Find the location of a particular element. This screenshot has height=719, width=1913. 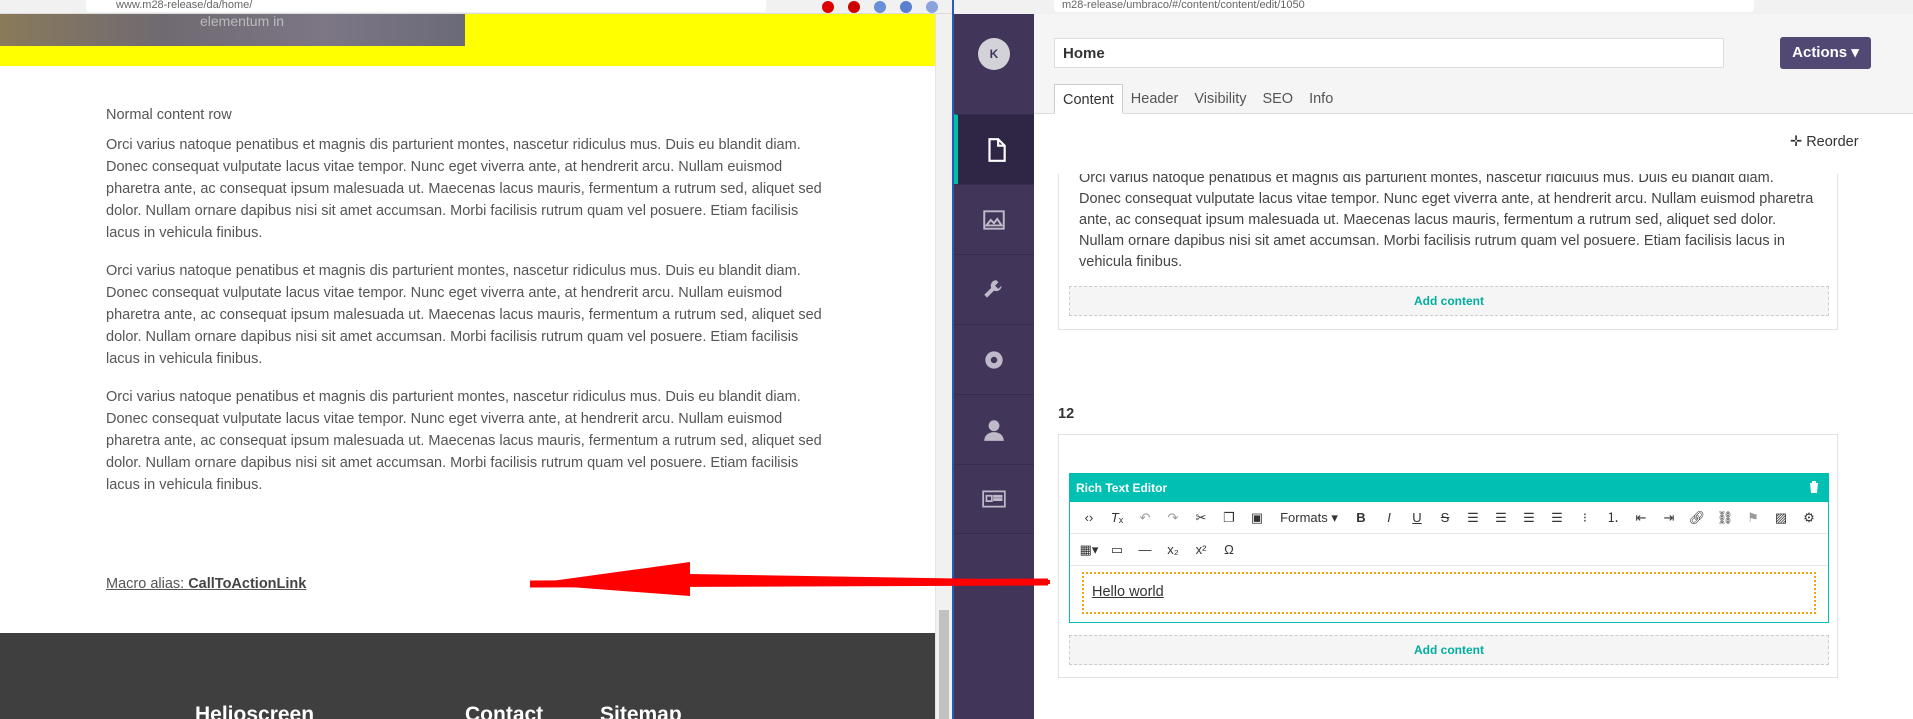

media-icon is located at coordinates (994, 219).